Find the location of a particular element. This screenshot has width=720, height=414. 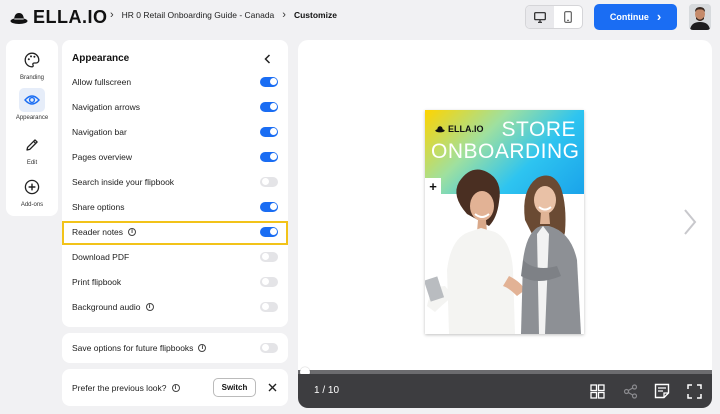

option-reader-notes: Reader notes i is located at coordinates (175, 231).